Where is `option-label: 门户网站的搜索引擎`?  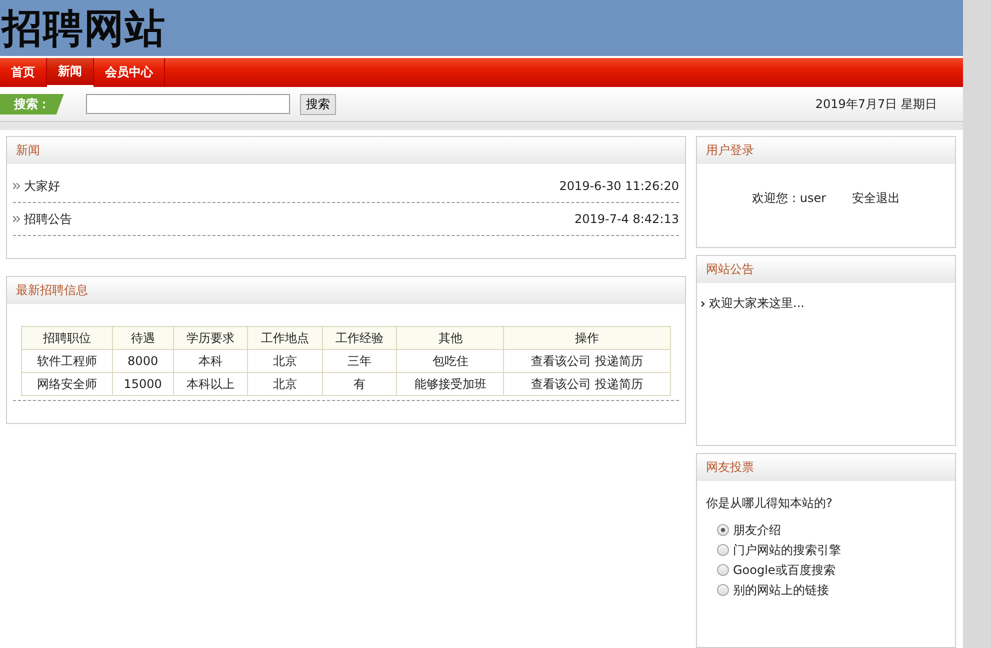 option-label: 门户网站的搜索引擎 is located at coordinates (787, 550).